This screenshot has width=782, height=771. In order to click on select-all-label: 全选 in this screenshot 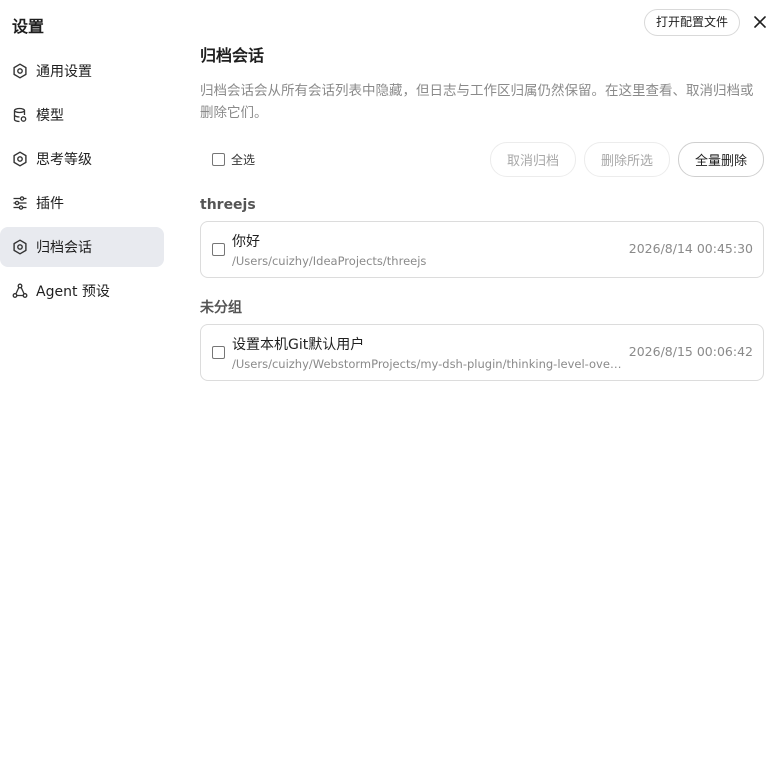, I will do `click(243, 160)`.